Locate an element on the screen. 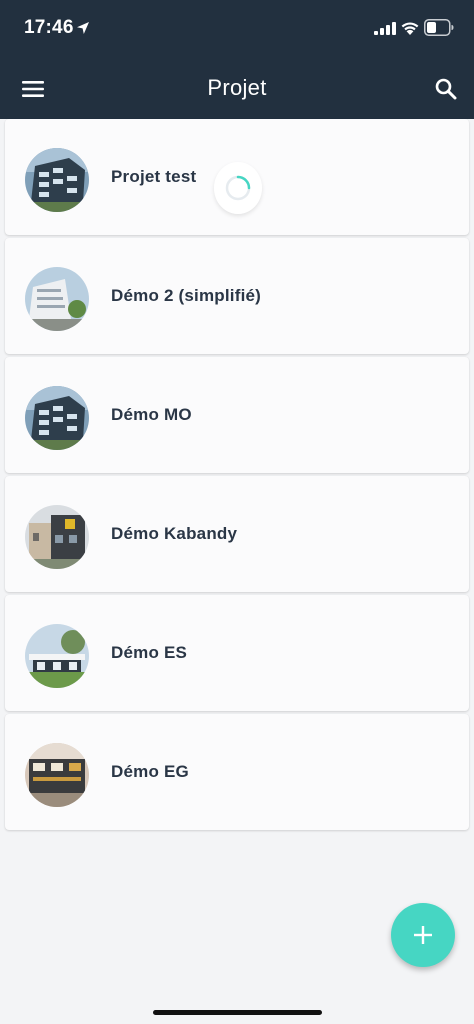 Image resolution: width=474 pixels, height=1024 pixels. project-name: Démo Kabandy is located at coordinates (174, 533).